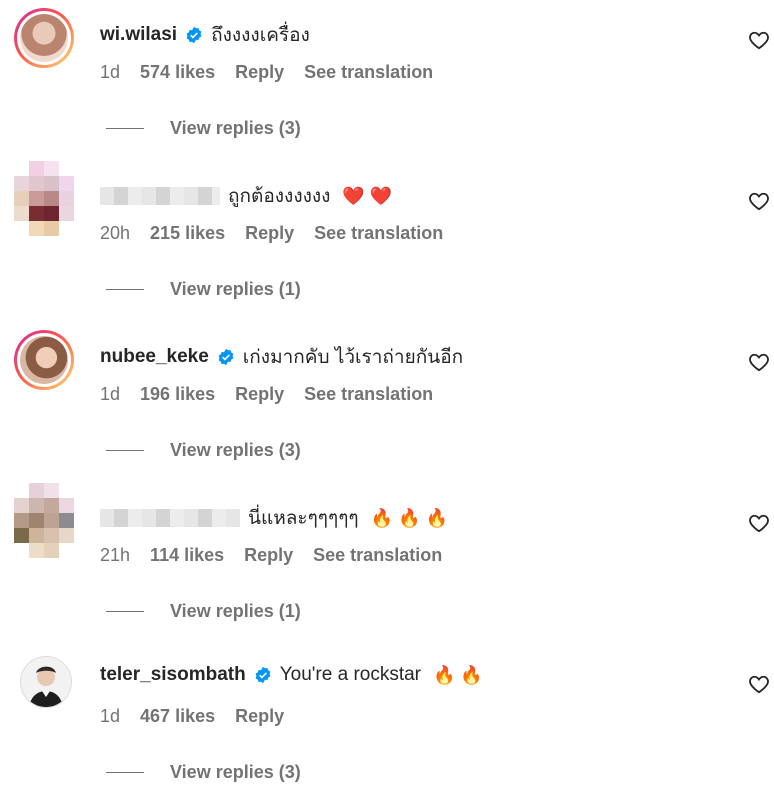 This screenshot has height=805, width=774. I want to click on comment-text: นี่แหละๆๆๆๆๆ, so click(303, 518).